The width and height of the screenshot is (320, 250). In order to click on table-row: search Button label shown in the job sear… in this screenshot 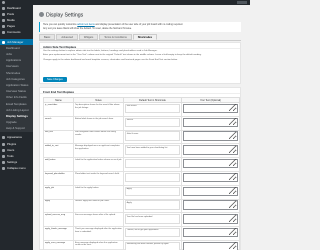, I will do `click(141, 123)`.